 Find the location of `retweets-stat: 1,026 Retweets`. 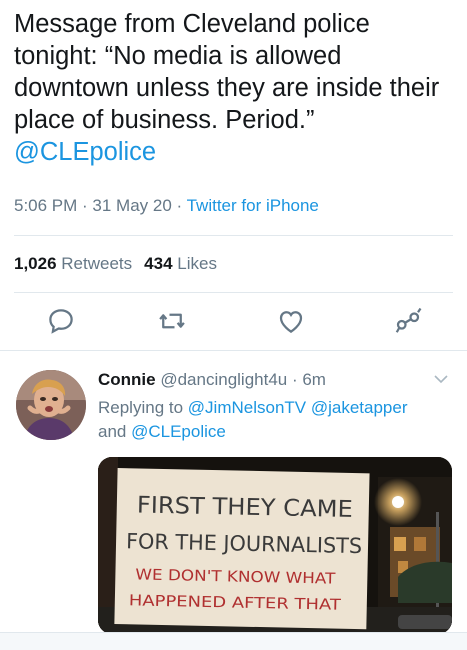

retweets-stat: 1,026 Retweets is located at coordinates (73, 263).